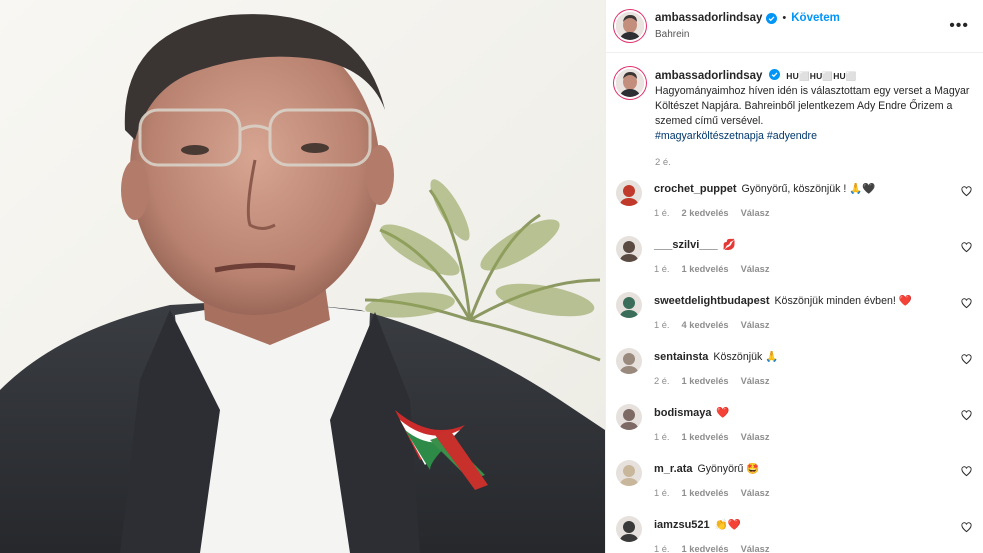 Image resolution: width=983 pixels, height=553 pixels. Describe the element at coordinates (708, 76) in the screenshot. I see `caption-username: ambassadorlindsay` at that location.